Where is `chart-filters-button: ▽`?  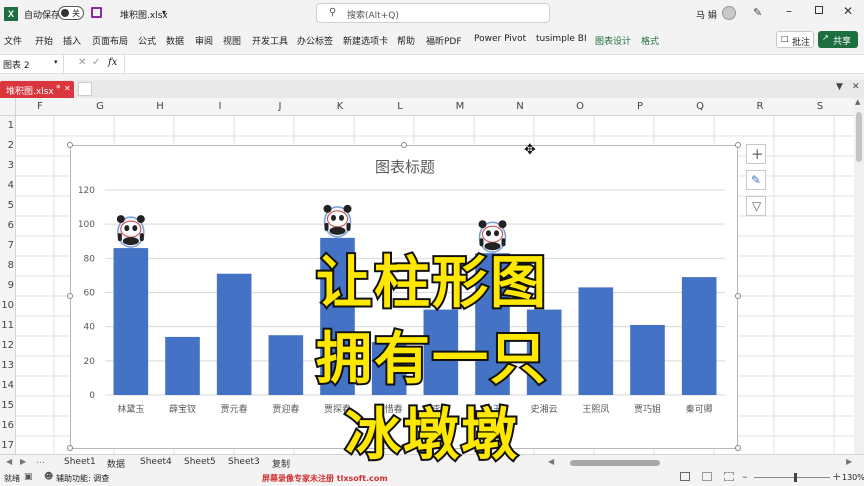
chart-filters-button: ▽ is located at coordinates (756, 206).